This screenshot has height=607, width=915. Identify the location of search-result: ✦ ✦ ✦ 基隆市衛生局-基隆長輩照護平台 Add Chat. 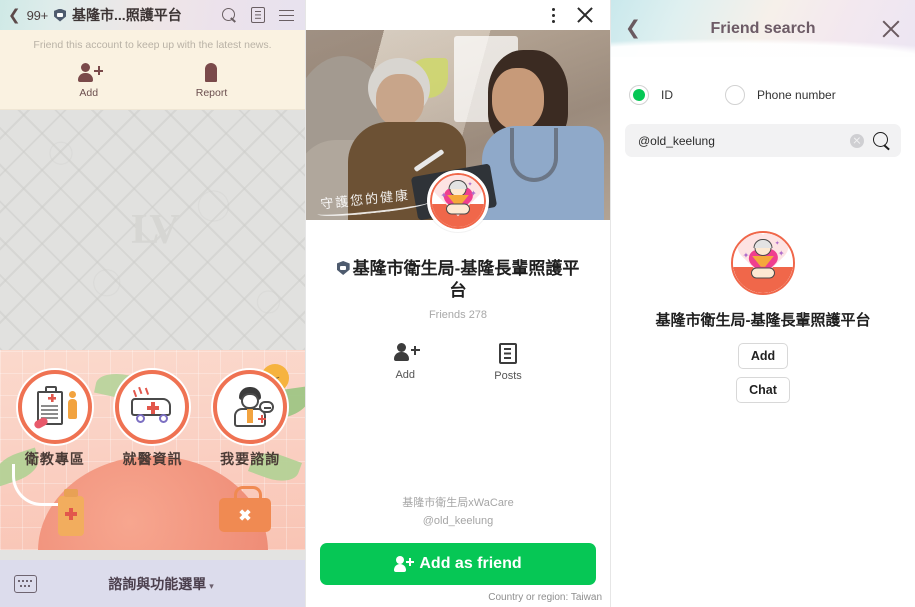
(763, 317).